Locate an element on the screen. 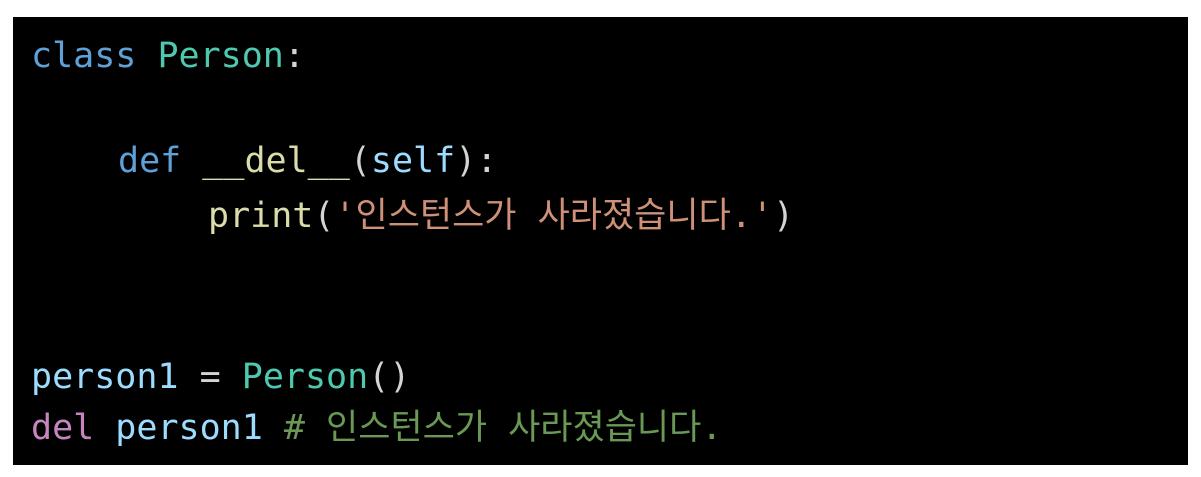 Image resolution: width=1201 pixels, height=477 pixels. code-line-print: print('인스턴스가 사라졌습니다.') is located at coordinates (412, 216).